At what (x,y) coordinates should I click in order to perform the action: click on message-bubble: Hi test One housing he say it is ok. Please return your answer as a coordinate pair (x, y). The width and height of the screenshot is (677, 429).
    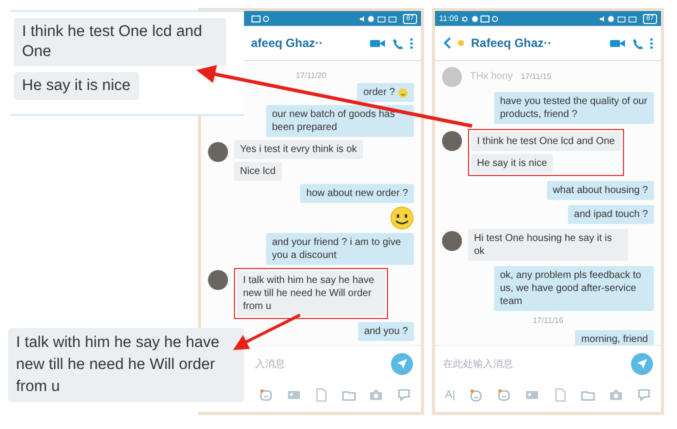
    Looking at the image, I should click on (548, 245).